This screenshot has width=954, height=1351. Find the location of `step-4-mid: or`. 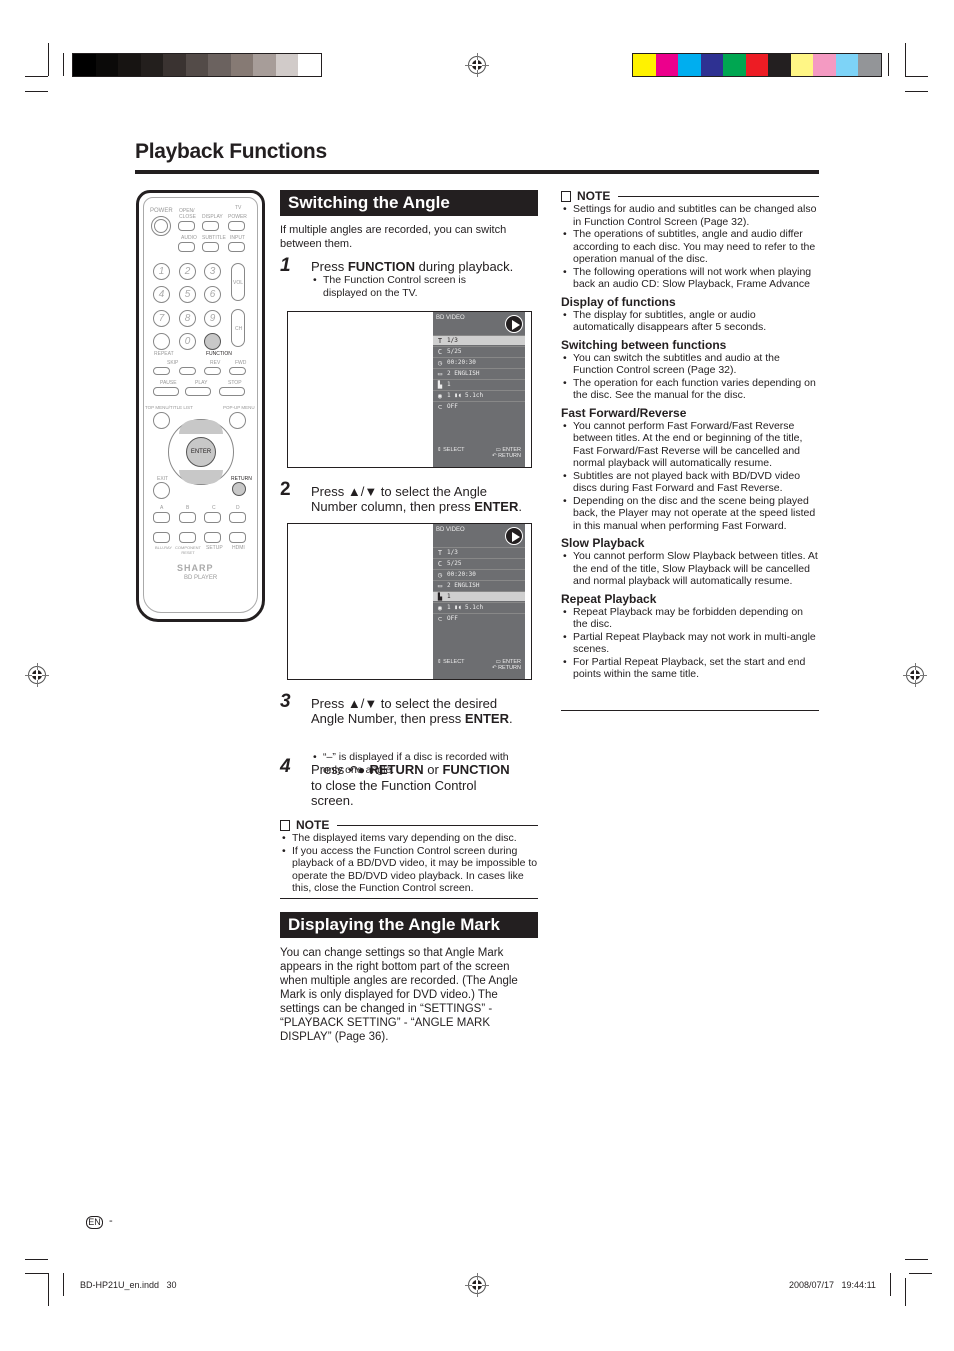

step-4-mid: or is located at coordinates (433, 769).